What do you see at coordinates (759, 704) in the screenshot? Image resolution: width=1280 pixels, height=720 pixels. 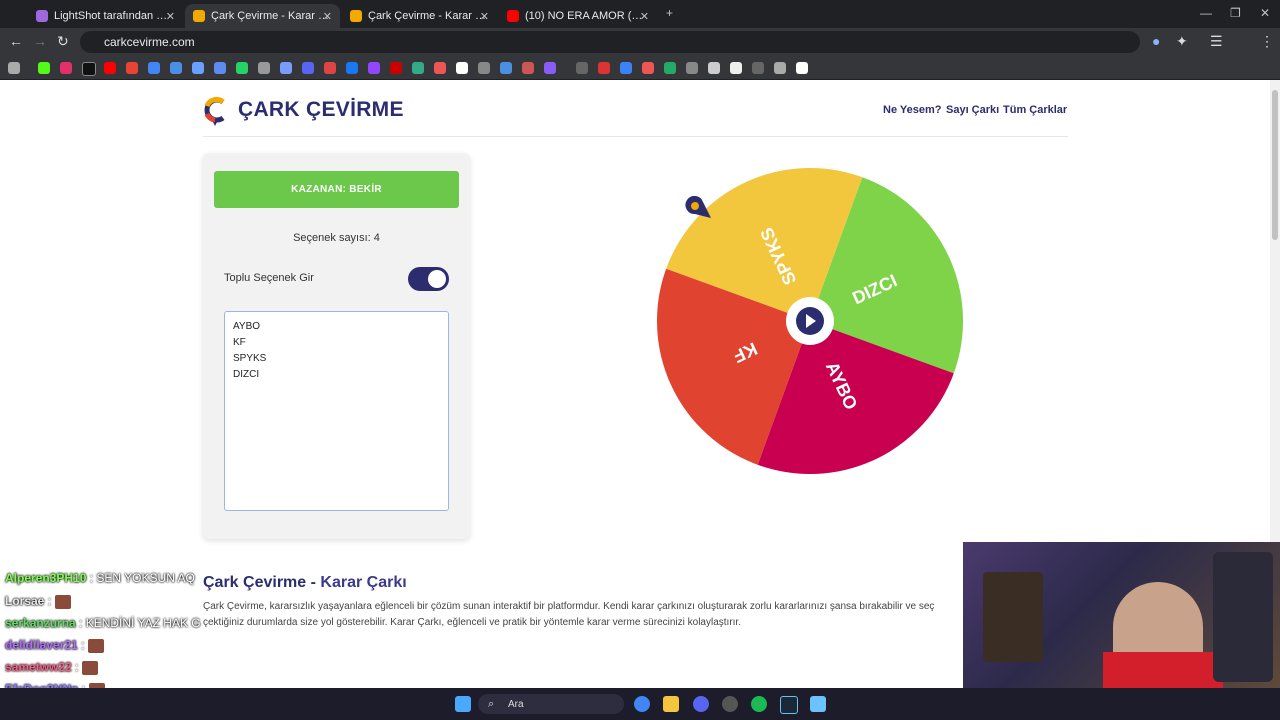 I see `spotify-icon` at bounding box center [759, 704].